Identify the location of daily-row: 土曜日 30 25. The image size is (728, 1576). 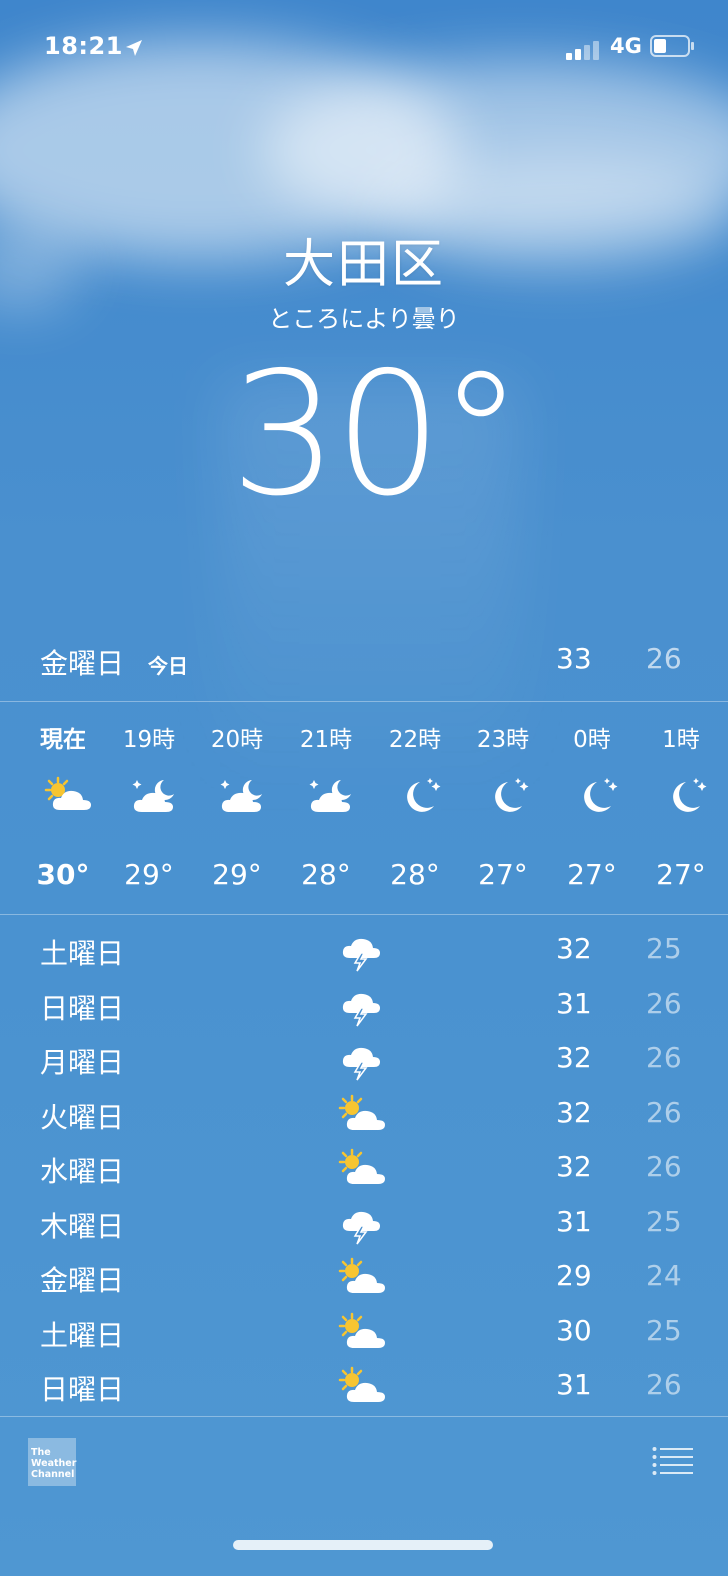
(364, 1333).